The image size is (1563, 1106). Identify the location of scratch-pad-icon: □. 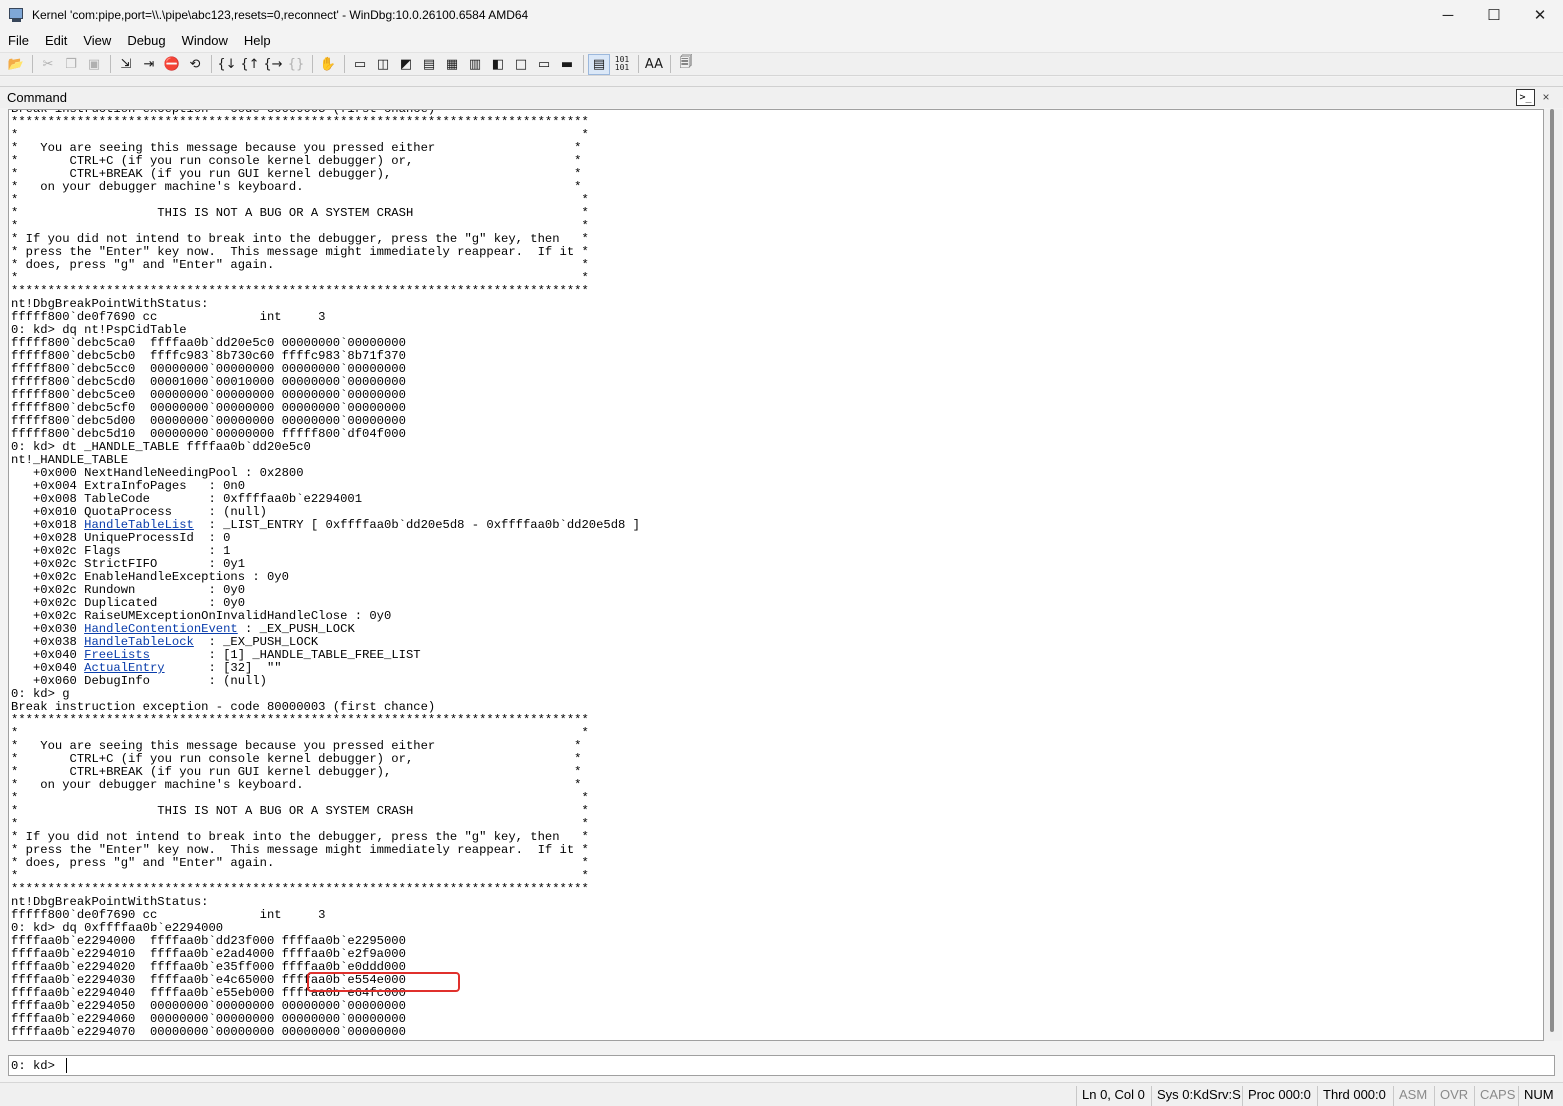
(521, 64).